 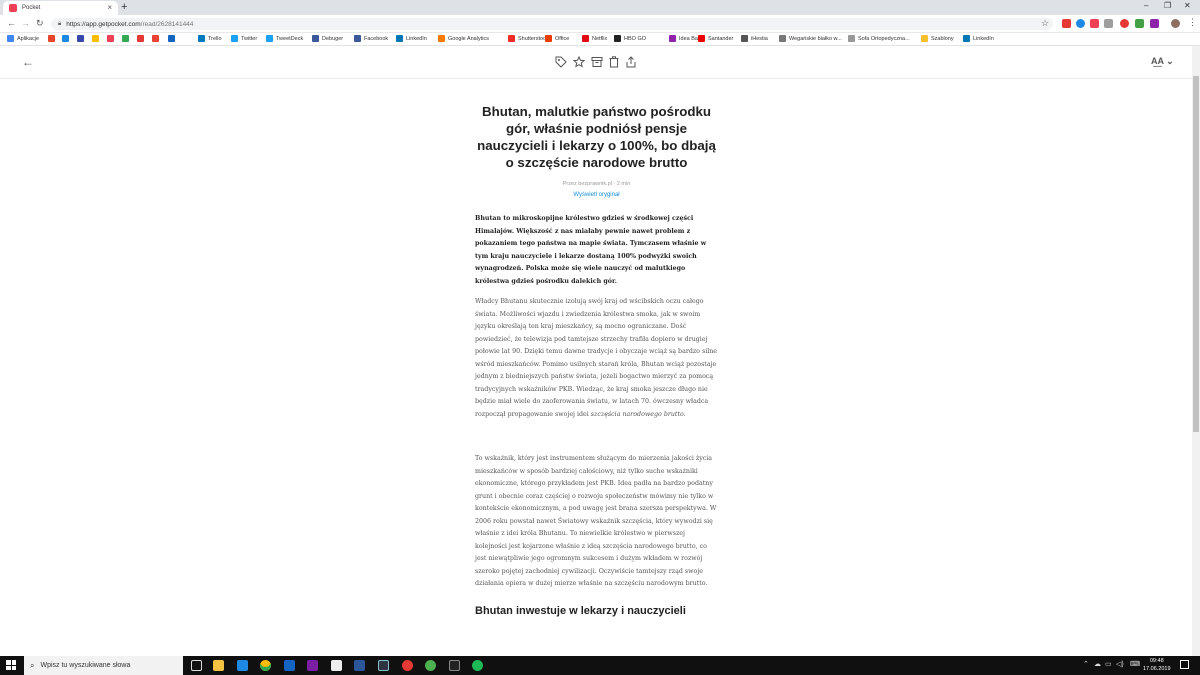 What do you see at coordinates (594, 38) in the screenshot?
I see `bookmark-item: Netflix` at bounding box center [594, 38].